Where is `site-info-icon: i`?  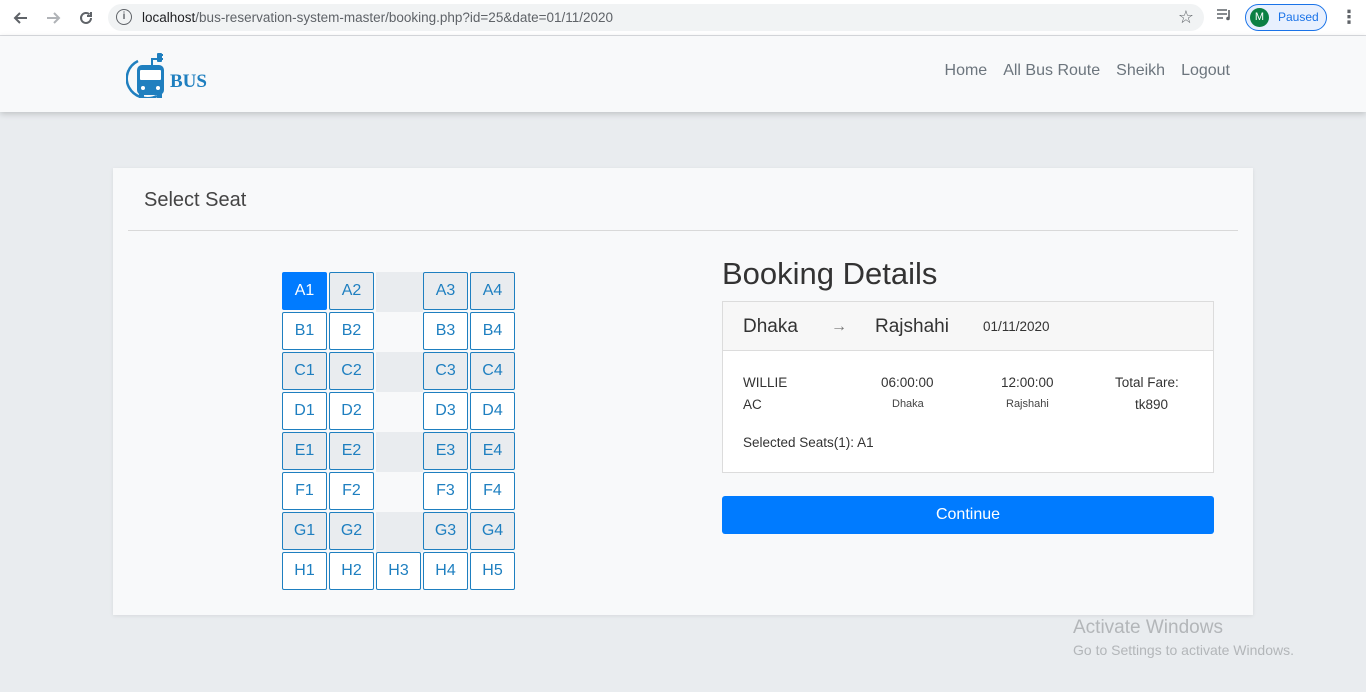 site-info-icon: i is located at coordinates (124, 17).